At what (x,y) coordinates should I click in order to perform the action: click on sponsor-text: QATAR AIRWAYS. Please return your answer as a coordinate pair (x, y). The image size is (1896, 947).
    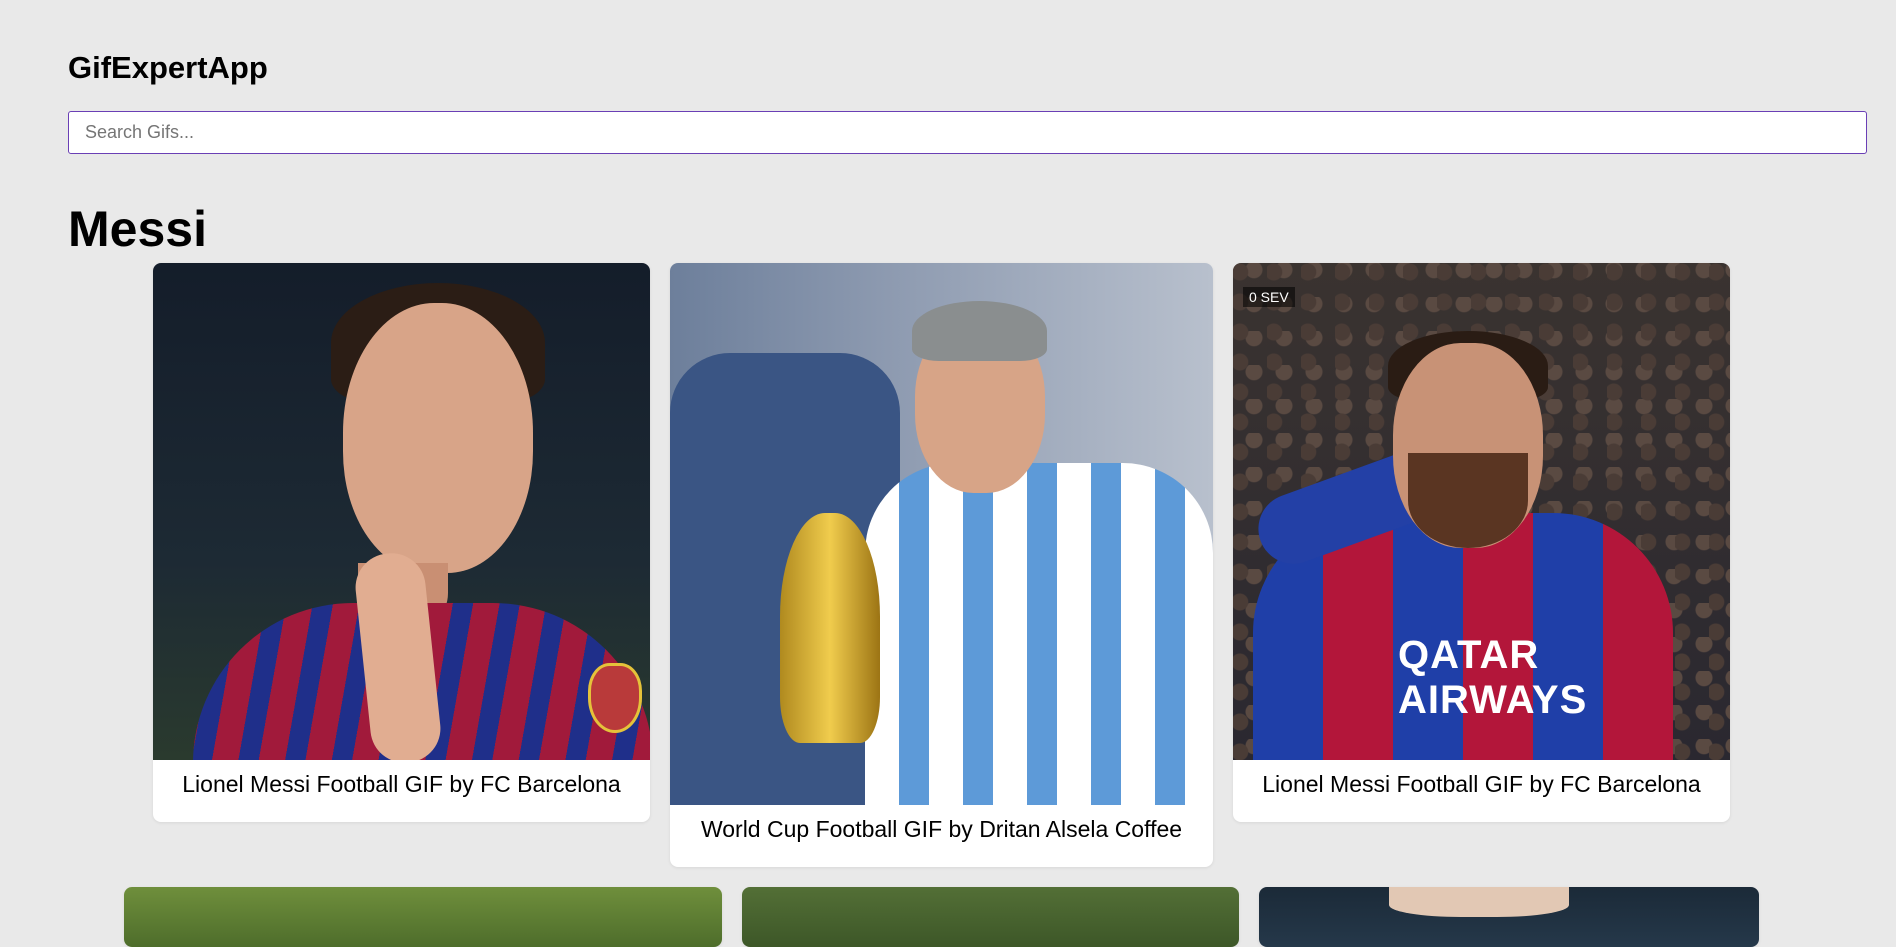
    Looking at the image, I should click on (1493, 677).